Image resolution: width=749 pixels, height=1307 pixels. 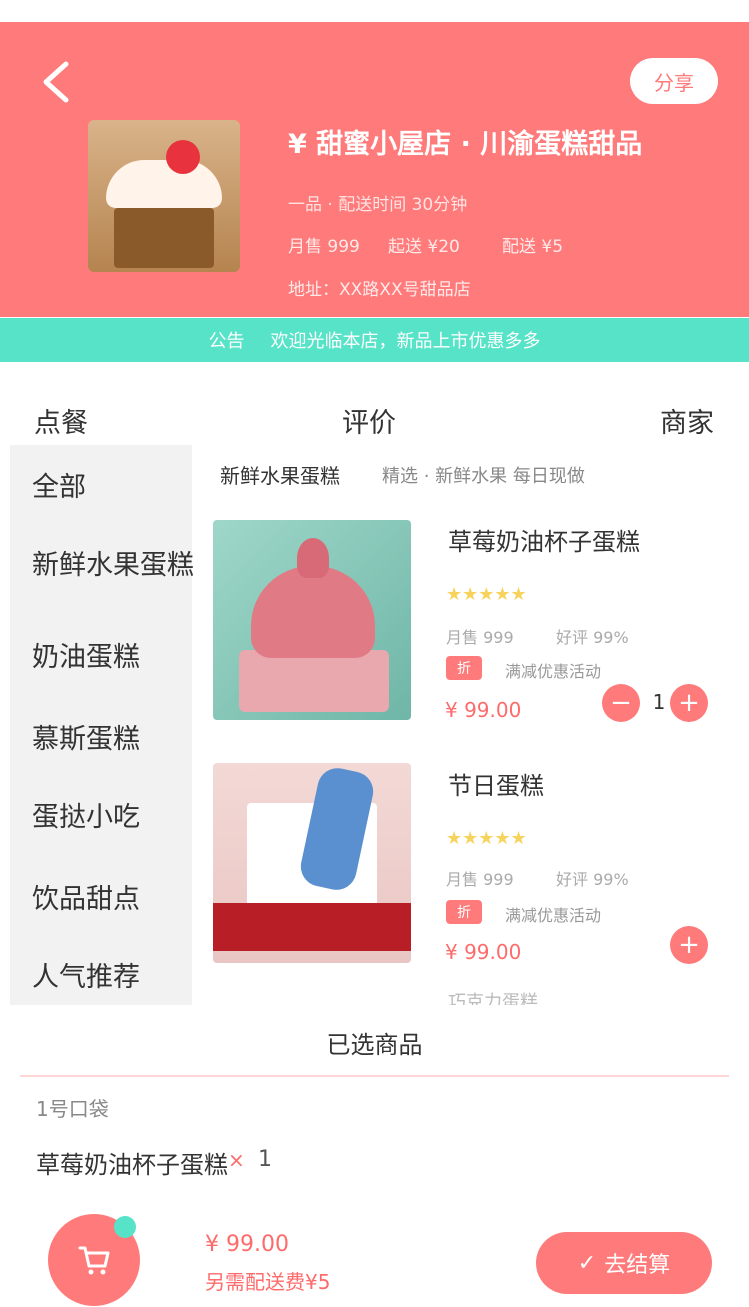 I want to click on cart-item-qty: 1, so click(x=265, y=1159).